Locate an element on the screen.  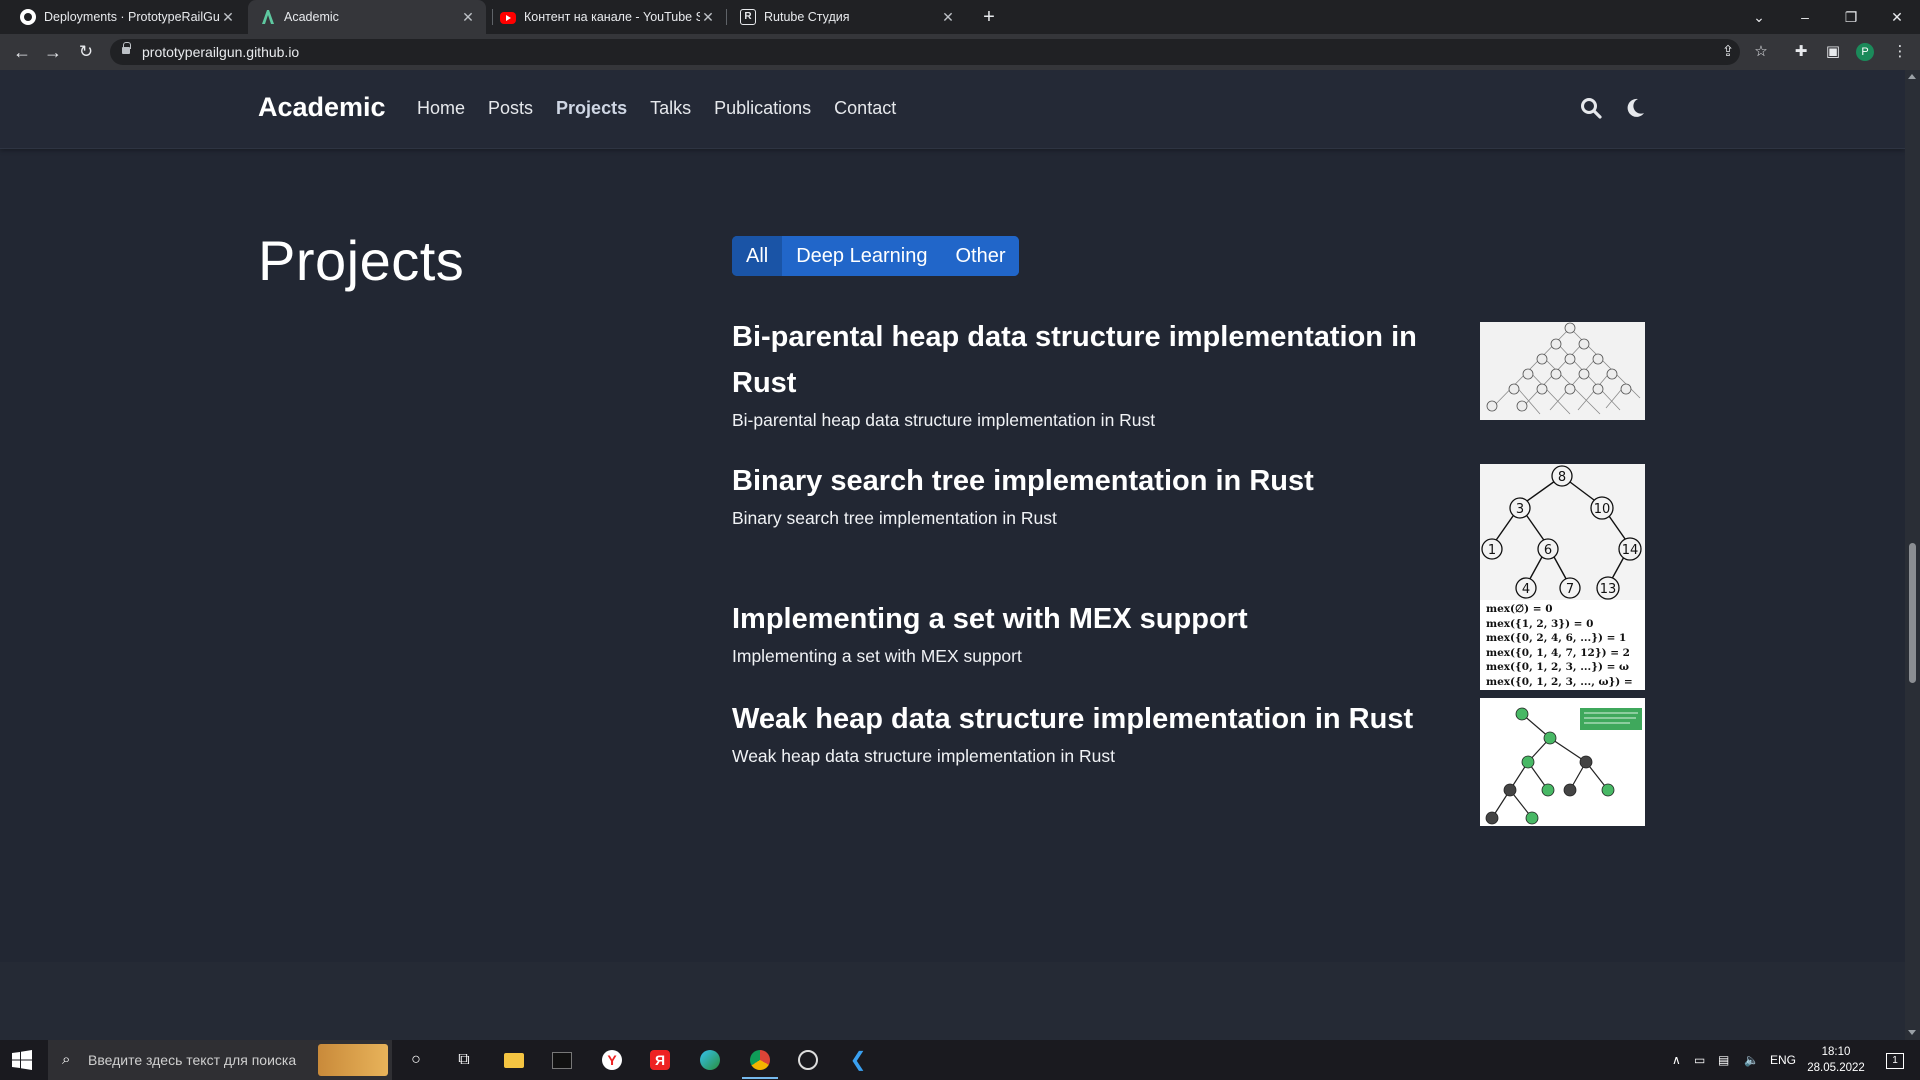
share-icon: ⇪ is located at coordinates (1728, 52).